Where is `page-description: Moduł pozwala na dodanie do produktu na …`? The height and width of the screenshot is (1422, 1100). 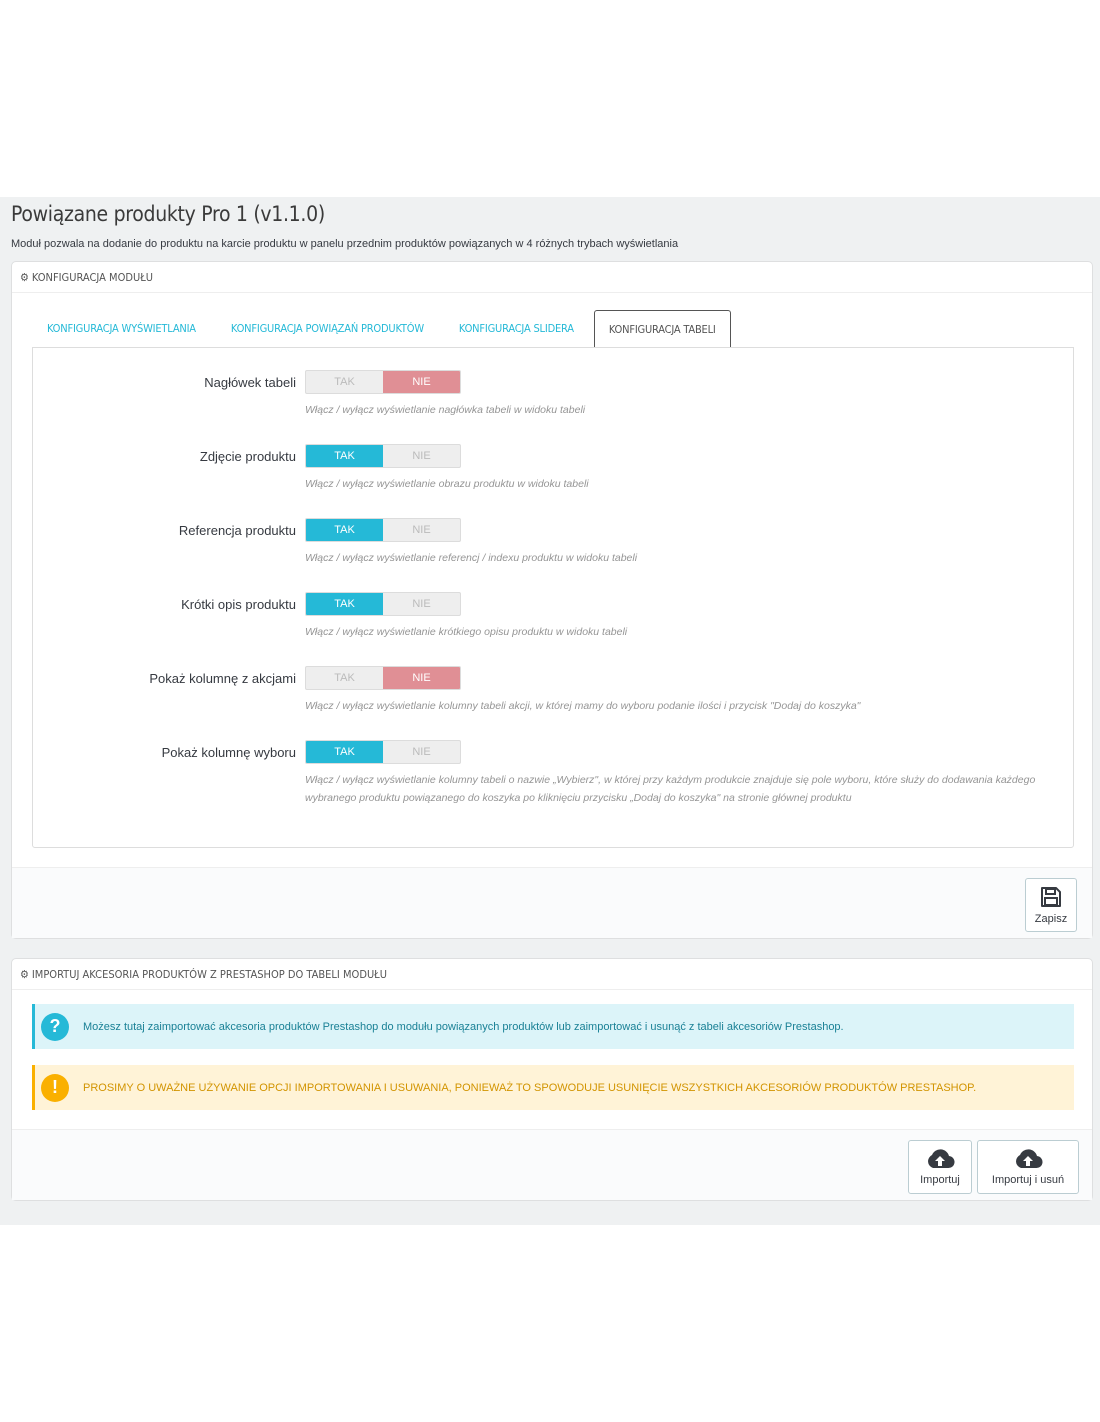 page-description: Moduł pozwala na dodanie do produktu na … is located at coordinates (345, 244).